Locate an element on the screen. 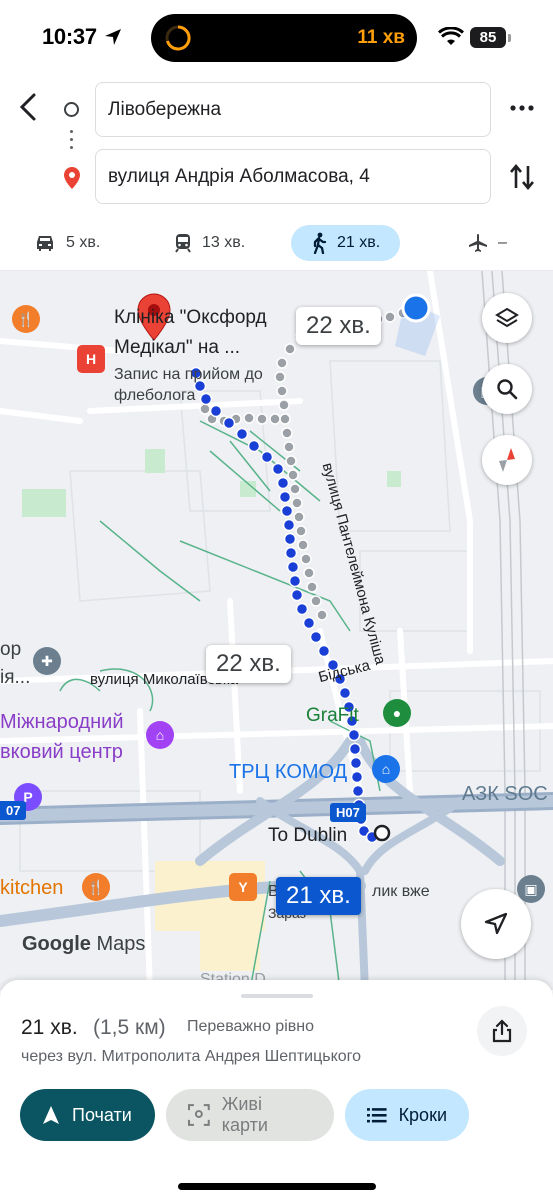 Image resolution: width=553 pixels, height=1200 pixels. timer-text: 11 хв is located at coordinates (381, 37).